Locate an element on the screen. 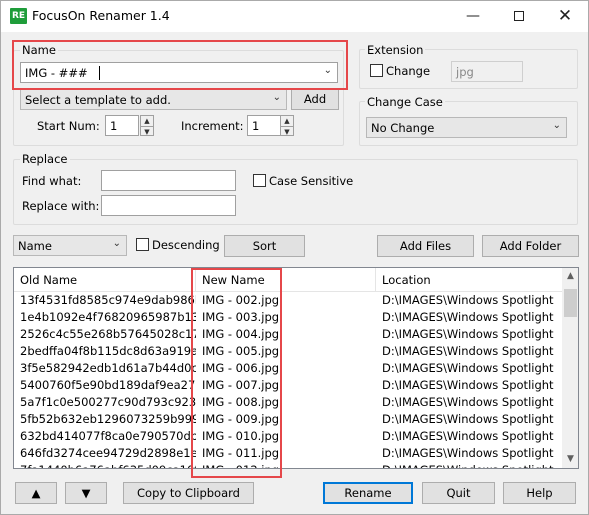  quit-button: Quit is located at coordinates (458, 493).